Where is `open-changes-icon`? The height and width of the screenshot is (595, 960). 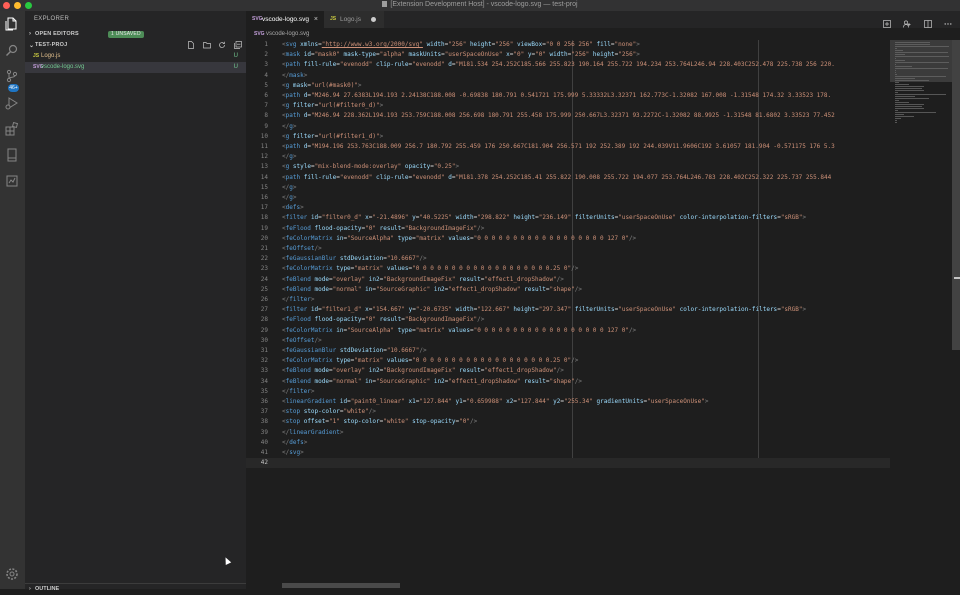 open-changes-icon is located at coordinates (886, 24).